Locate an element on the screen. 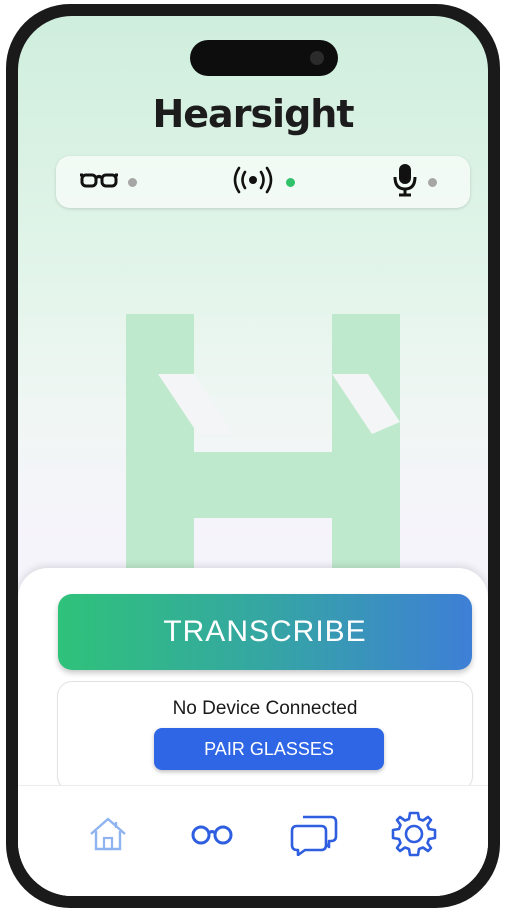  camera-dot is located at coordinates (317, 58).